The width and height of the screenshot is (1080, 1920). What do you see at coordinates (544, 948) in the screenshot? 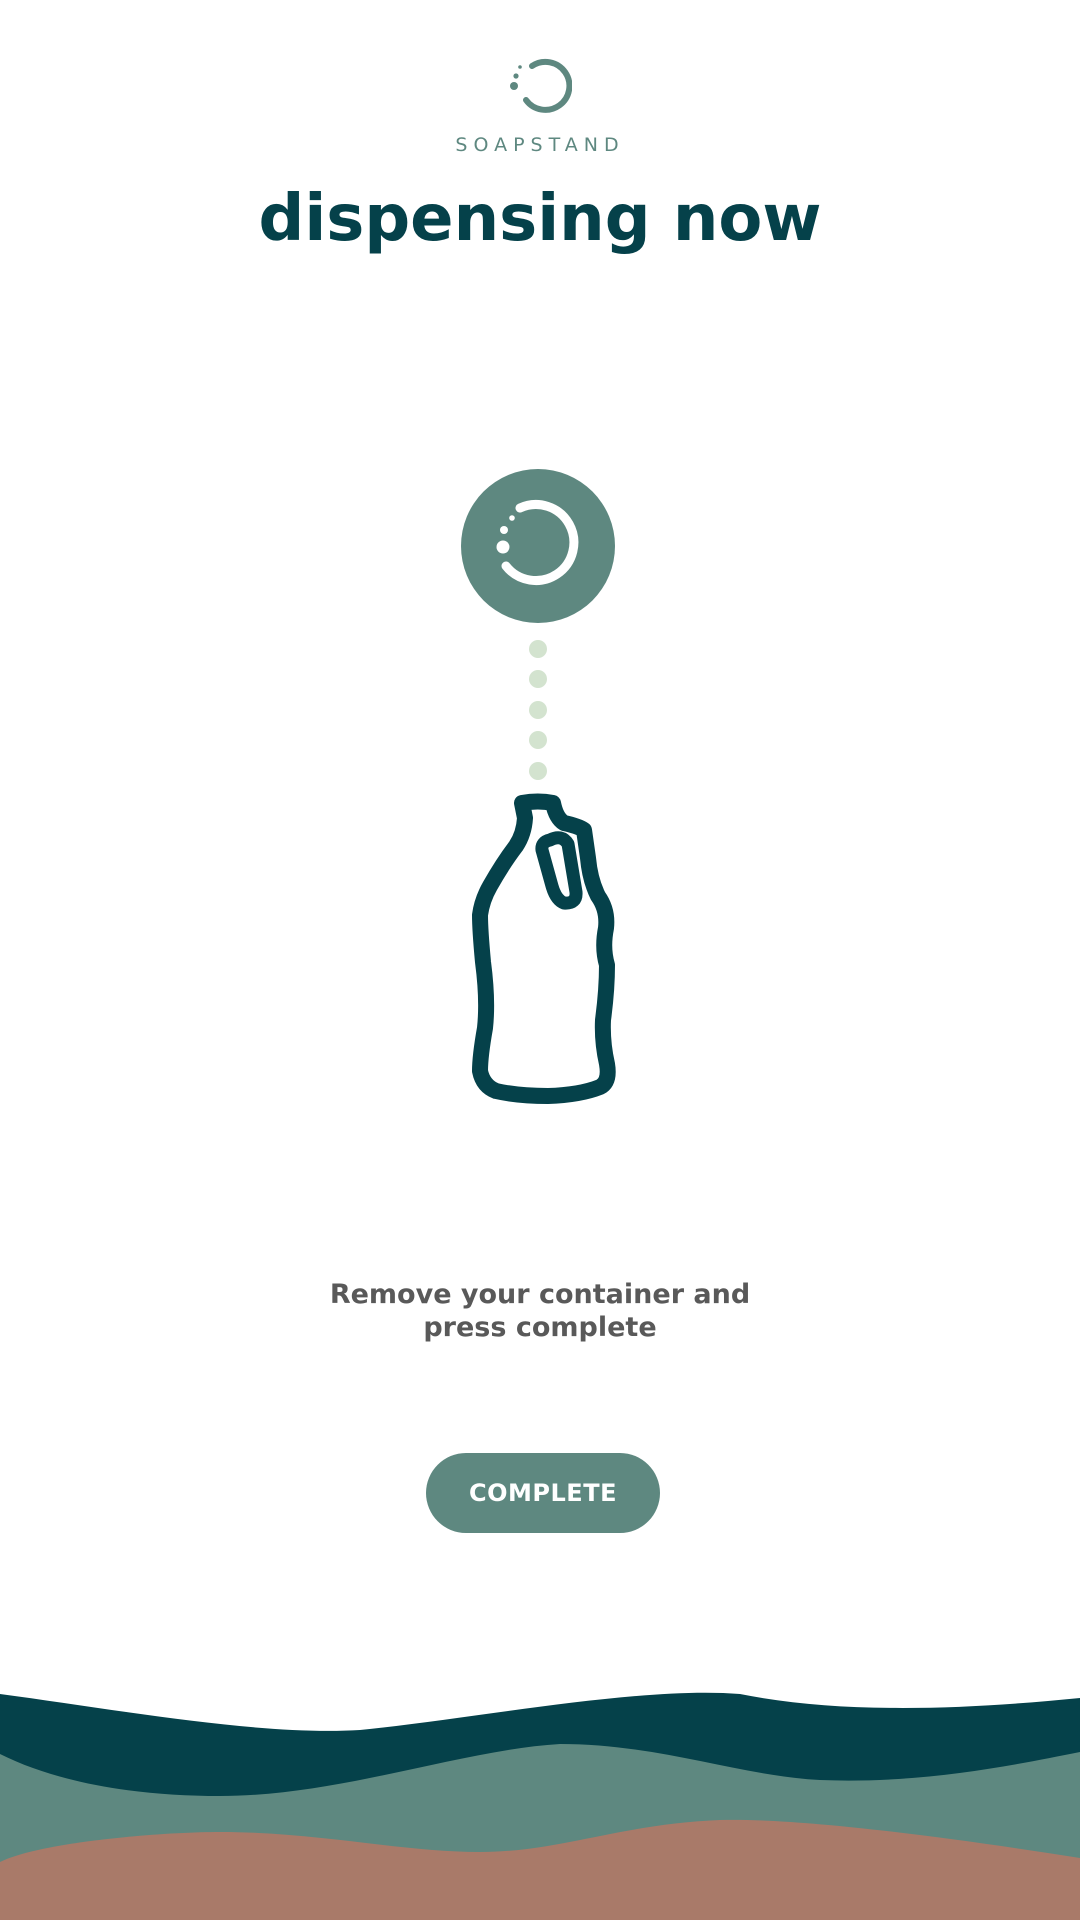
I see `bottle-icon` at bounding box center [544, 948].